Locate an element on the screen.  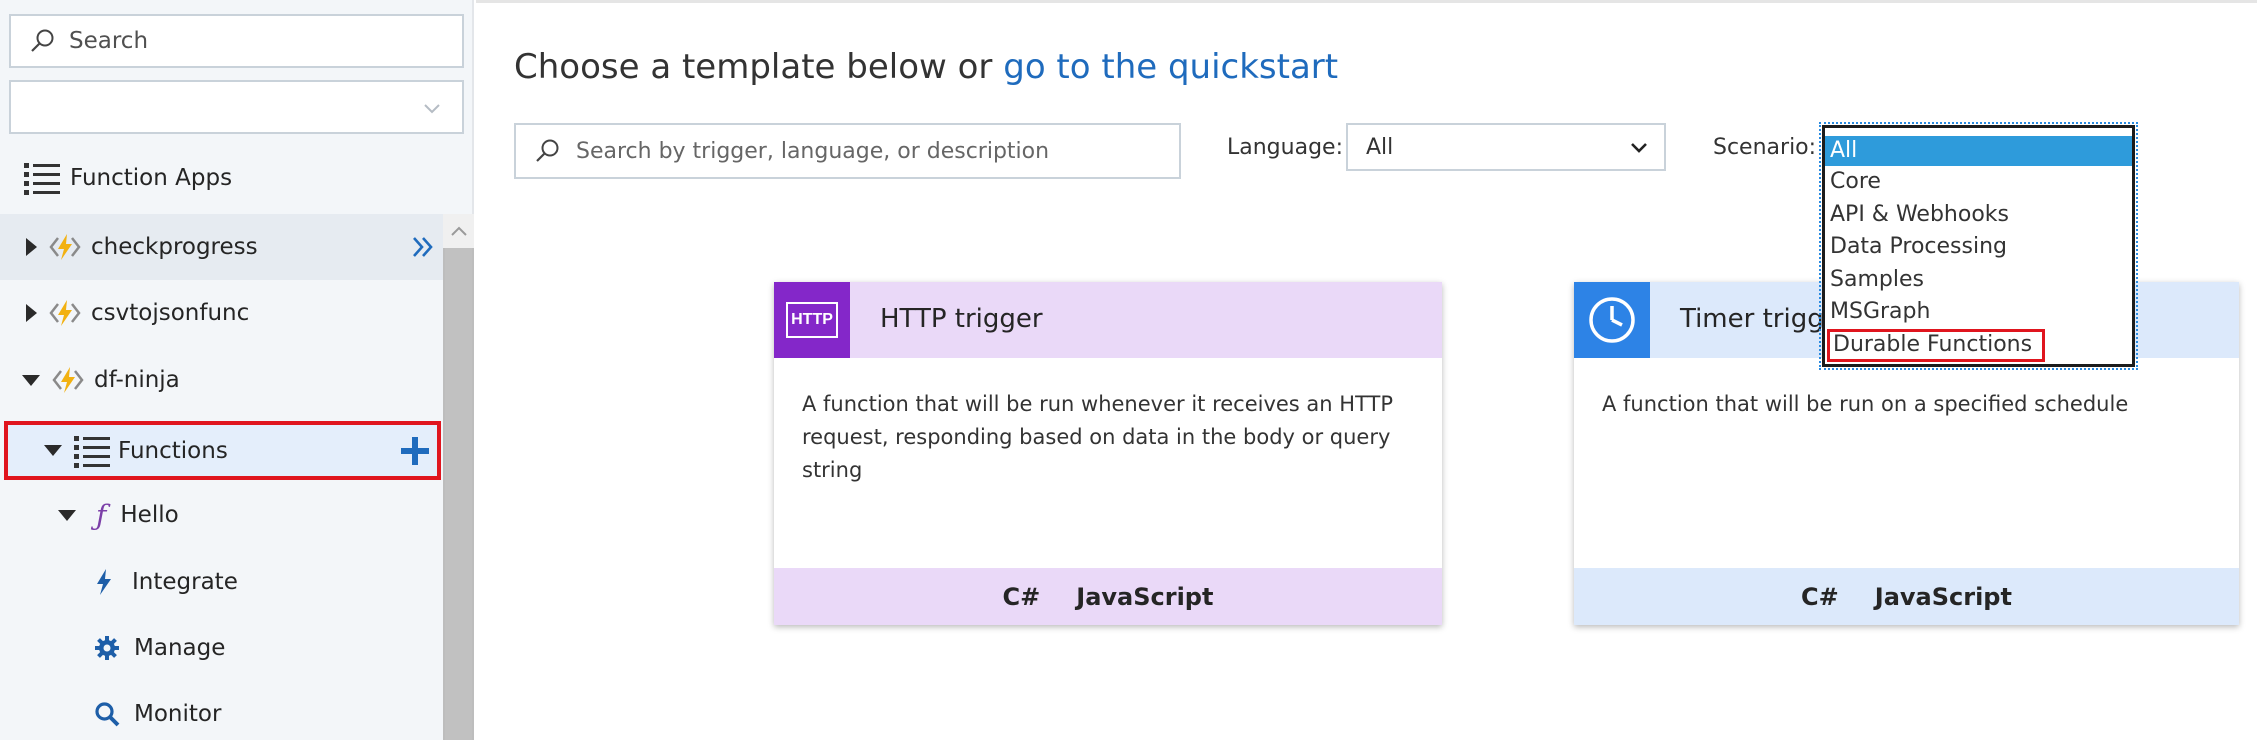
tree-item-csvtojsonfunc: csvtojsonfunc is located at coordinates (221, 313).